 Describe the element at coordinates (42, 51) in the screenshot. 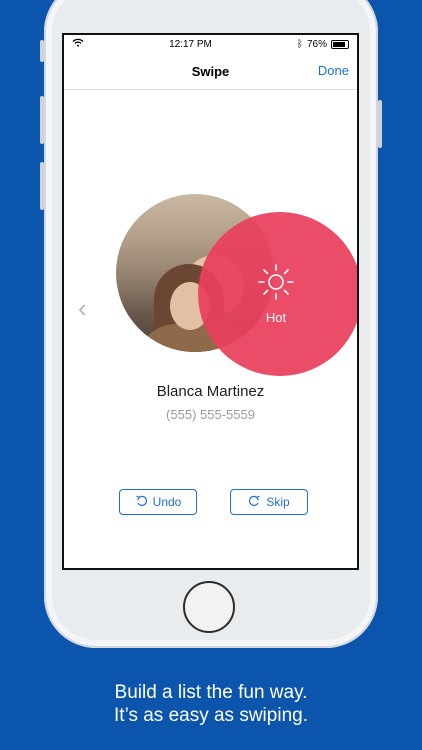

I see `mute-switch` at that location.